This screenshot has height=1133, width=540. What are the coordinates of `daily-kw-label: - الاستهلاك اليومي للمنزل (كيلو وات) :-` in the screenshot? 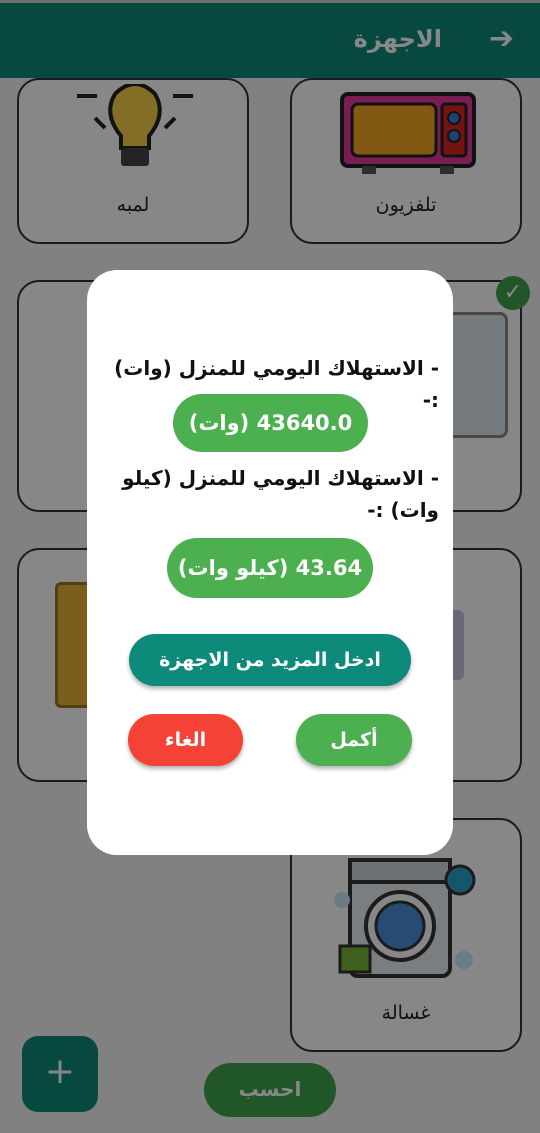 It's located at (280, 494).